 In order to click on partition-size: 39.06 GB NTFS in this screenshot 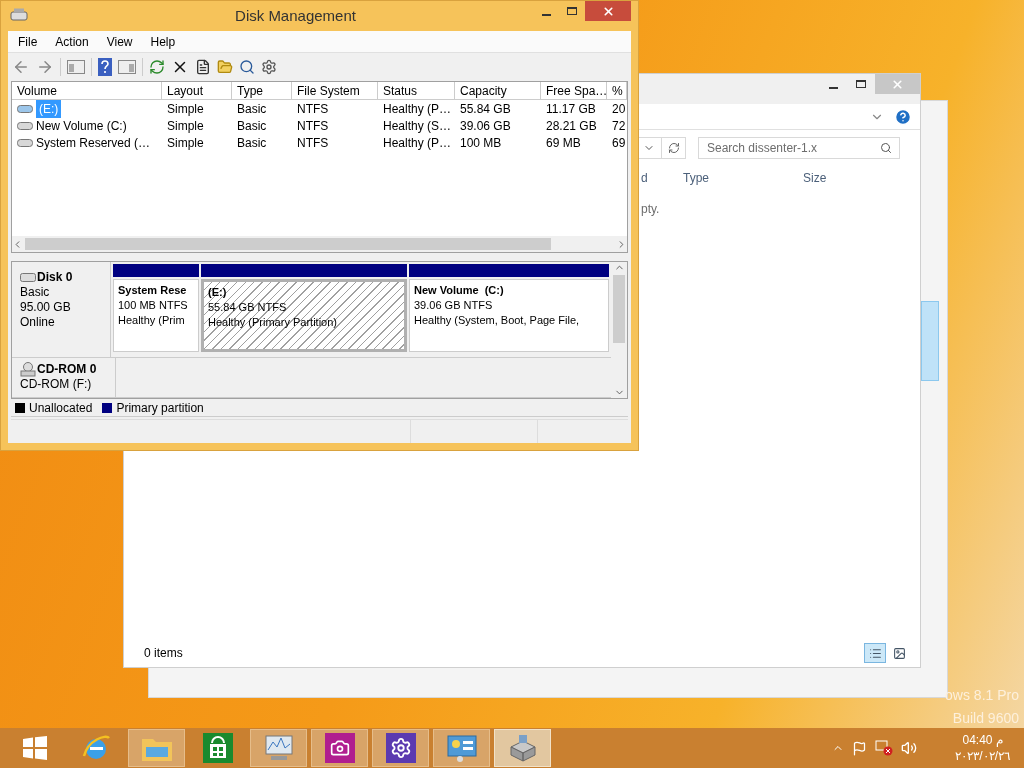, I will do `click(454, 305)`.